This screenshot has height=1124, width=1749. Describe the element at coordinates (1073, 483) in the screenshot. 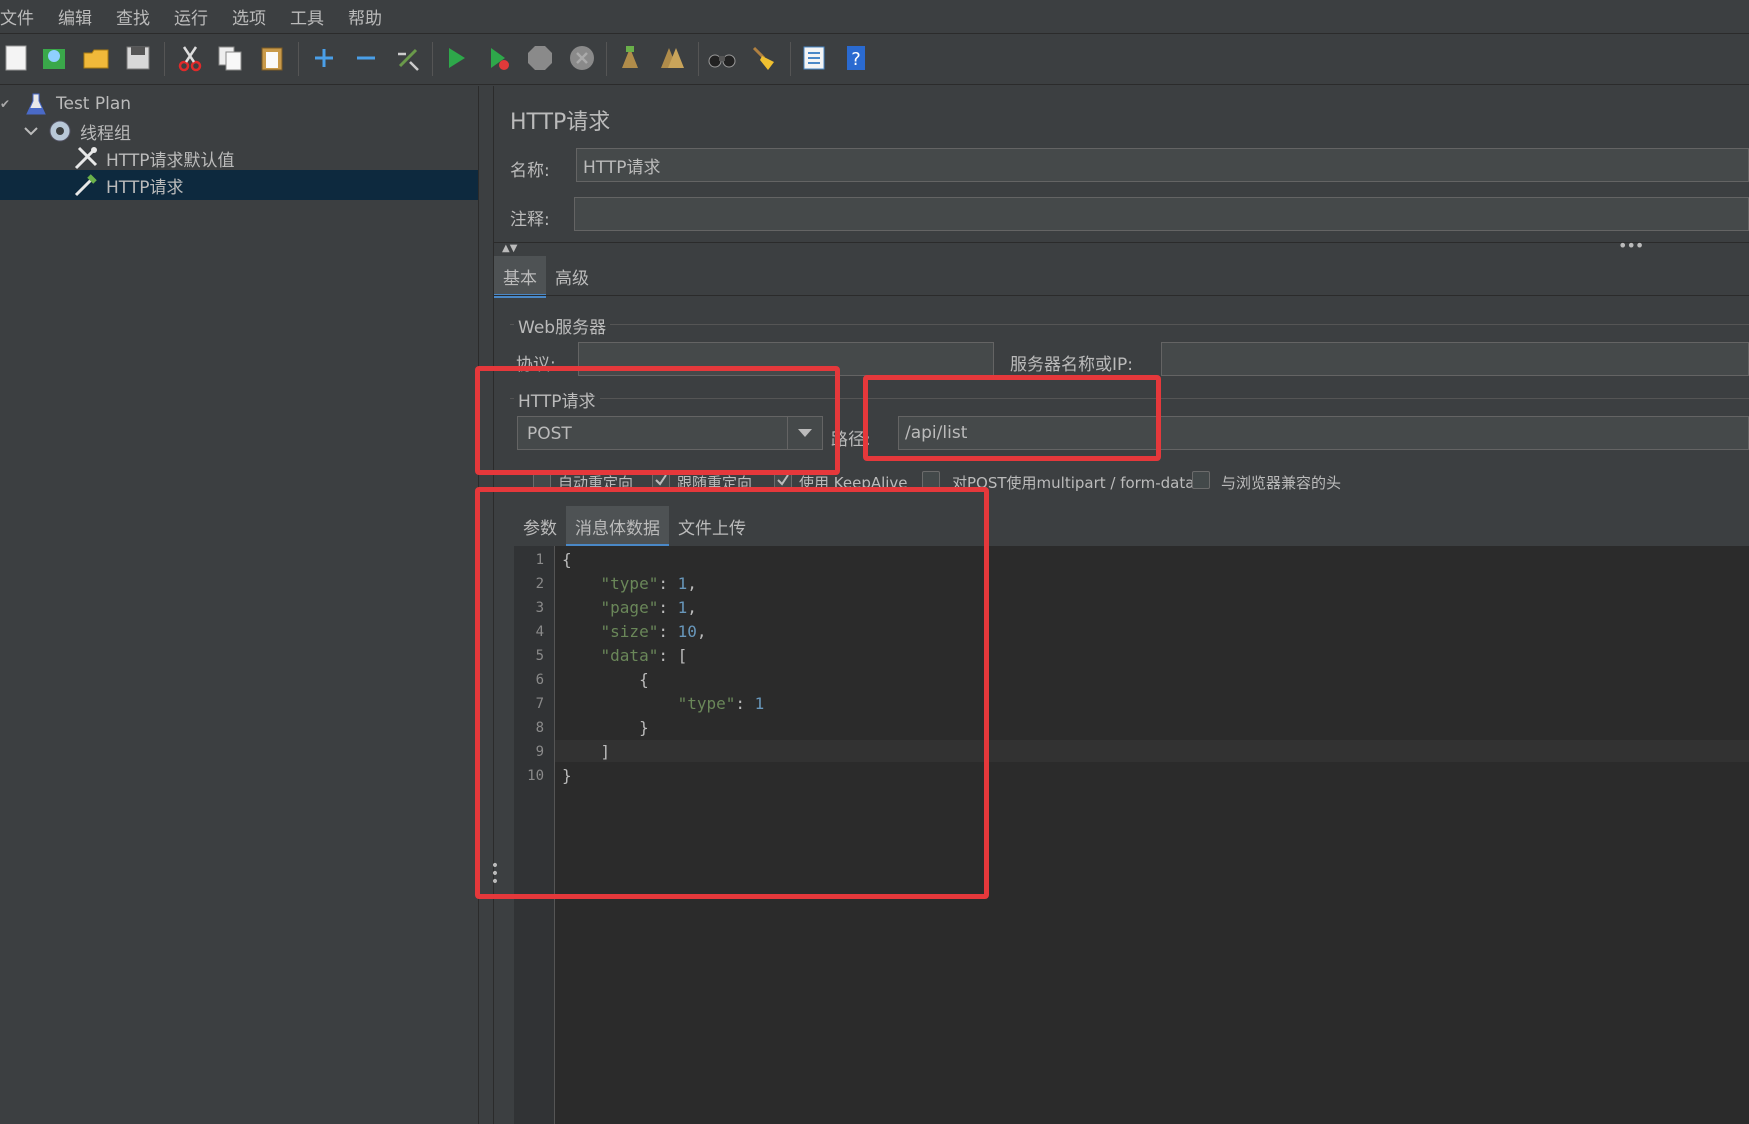

I see `option-label: 对POST使用multipart / form-data` at that location.